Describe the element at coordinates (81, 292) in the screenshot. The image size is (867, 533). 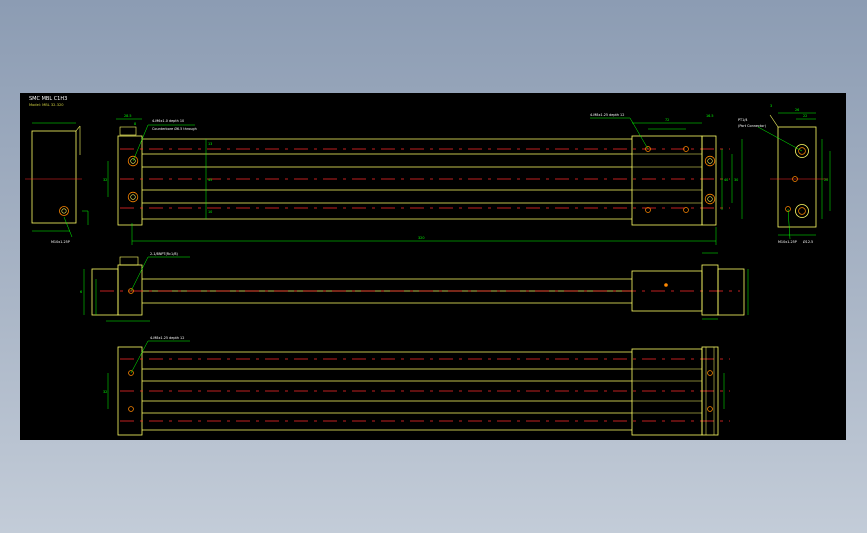
I see `dim-6: 6` at that location.